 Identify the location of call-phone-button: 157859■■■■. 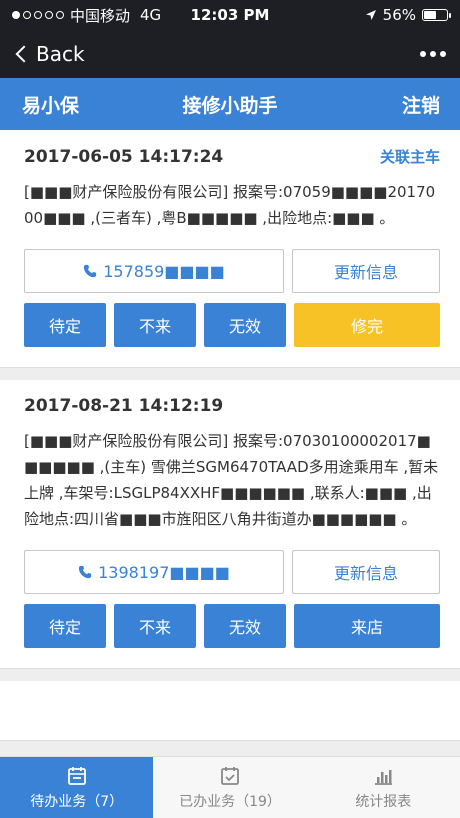
(154, 271).